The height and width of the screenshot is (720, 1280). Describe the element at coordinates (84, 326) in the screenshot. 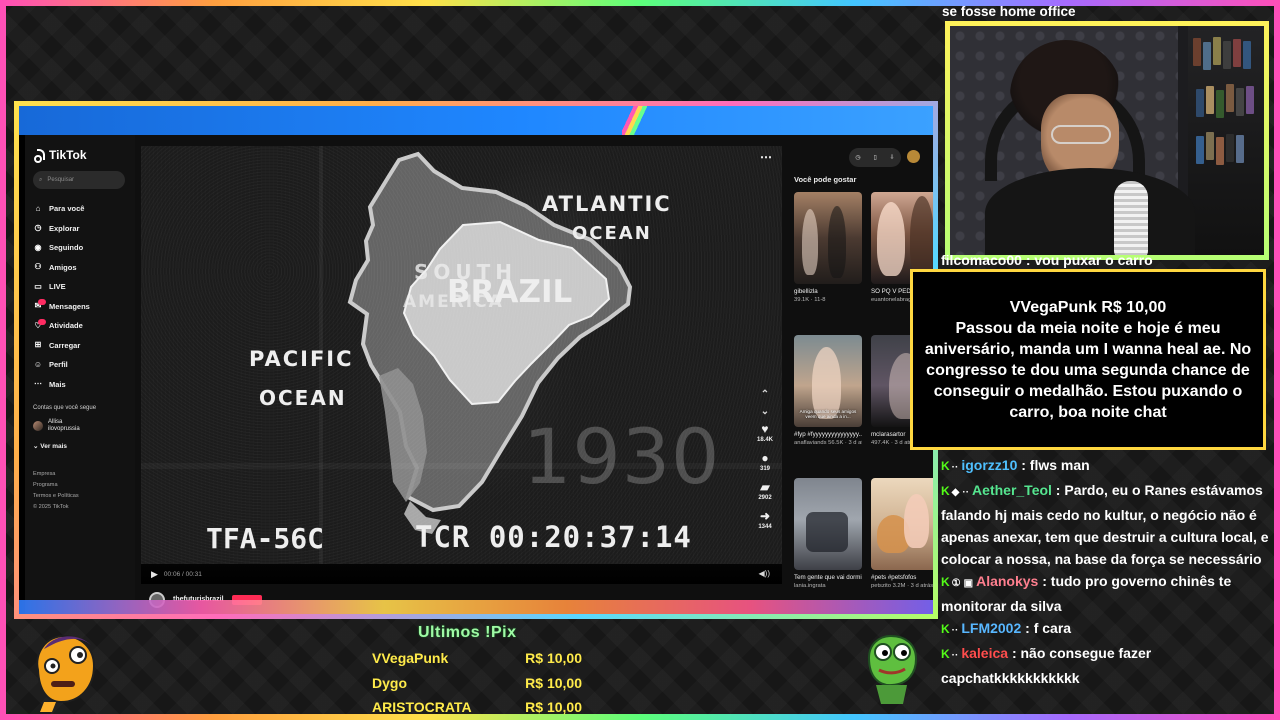

I see `sidebar-item-atividade: ♡ Atividade` at that location.